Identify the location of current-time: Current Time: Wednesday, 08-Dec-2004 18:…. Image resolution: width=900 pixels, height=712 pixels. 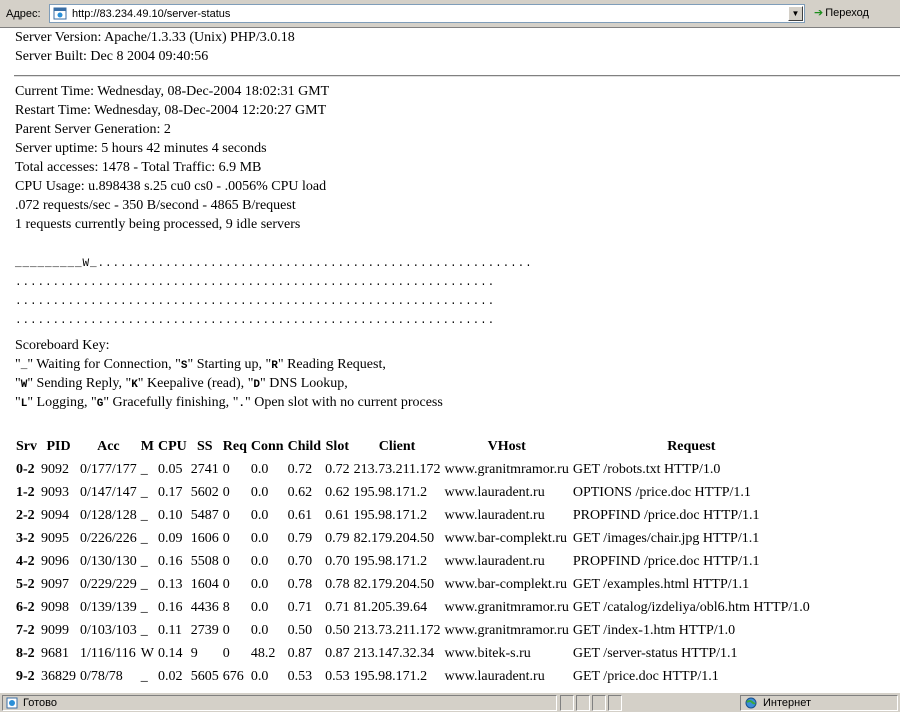
(172, 91).